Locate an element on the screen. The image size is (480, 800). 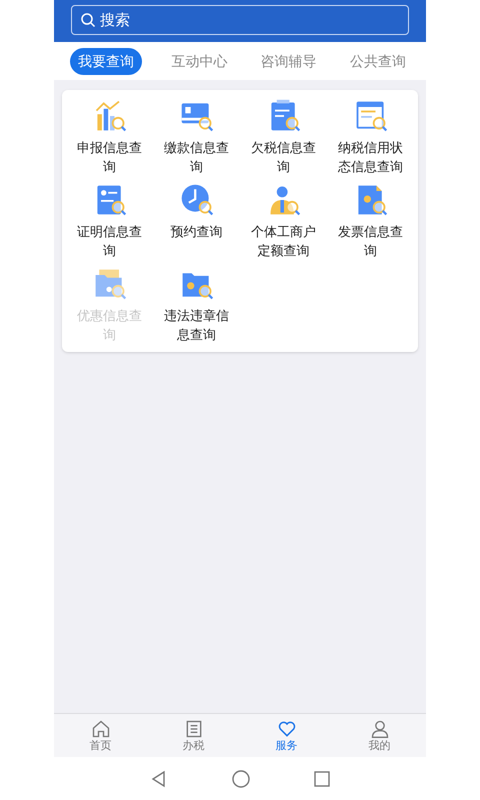
list-icon is located at coordinates (194, 728).